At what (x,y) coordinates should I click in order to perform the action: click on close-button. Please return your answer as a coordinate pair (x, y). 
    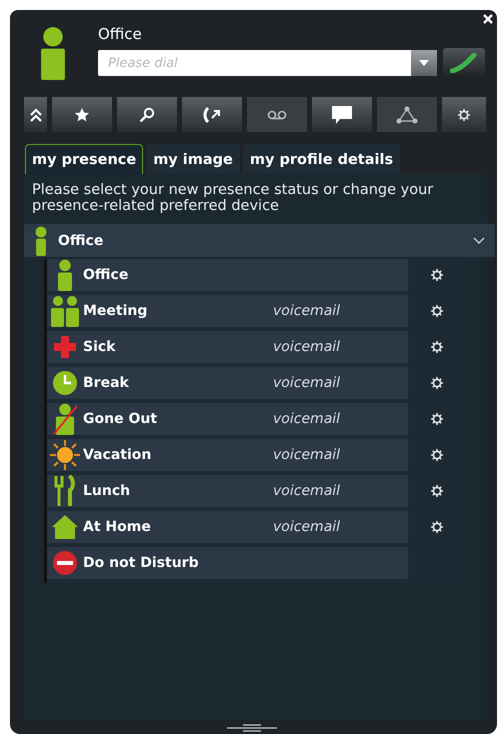
    Looking at the image, I should click on (488, 19).